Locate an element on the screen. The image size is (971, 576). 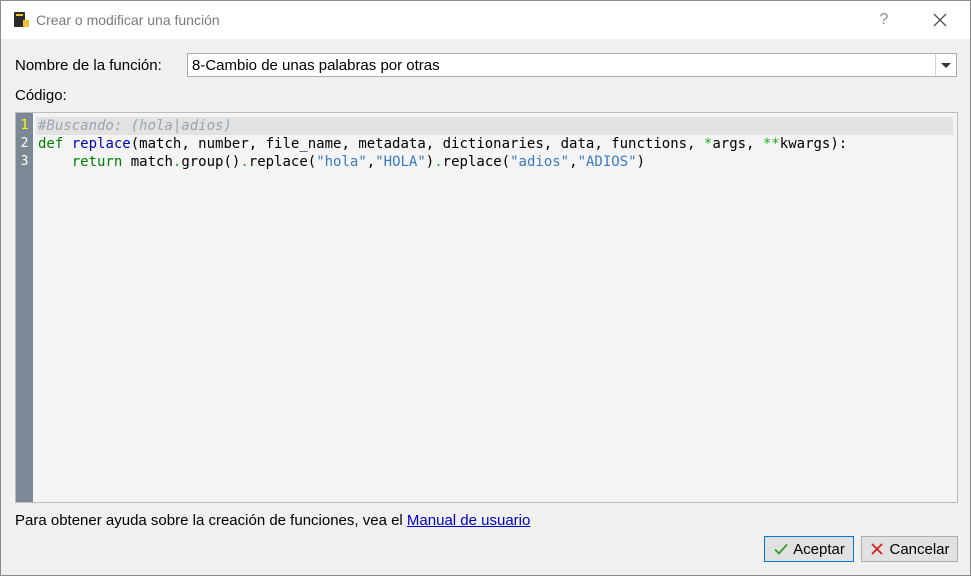
code-token: "adios" is located at coordinates (540, 162).